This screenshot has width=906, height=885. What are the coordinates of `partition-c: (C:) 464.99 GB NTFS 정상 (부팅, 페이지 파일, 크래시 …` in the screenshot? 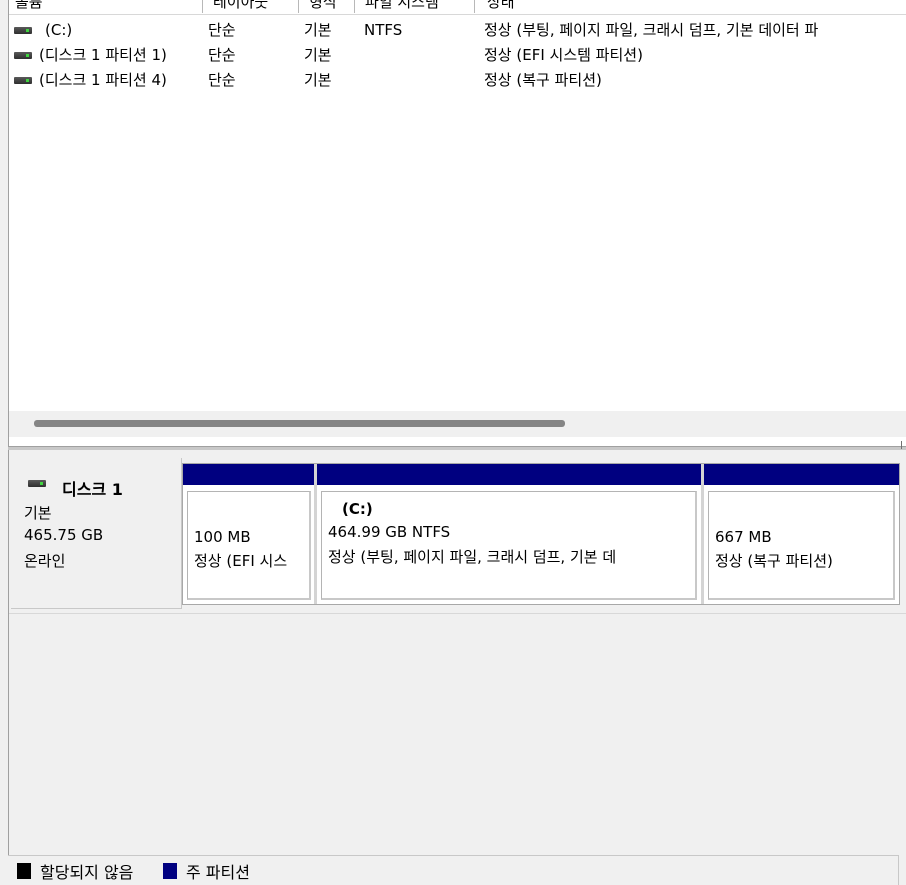 It's located at (509, 534).